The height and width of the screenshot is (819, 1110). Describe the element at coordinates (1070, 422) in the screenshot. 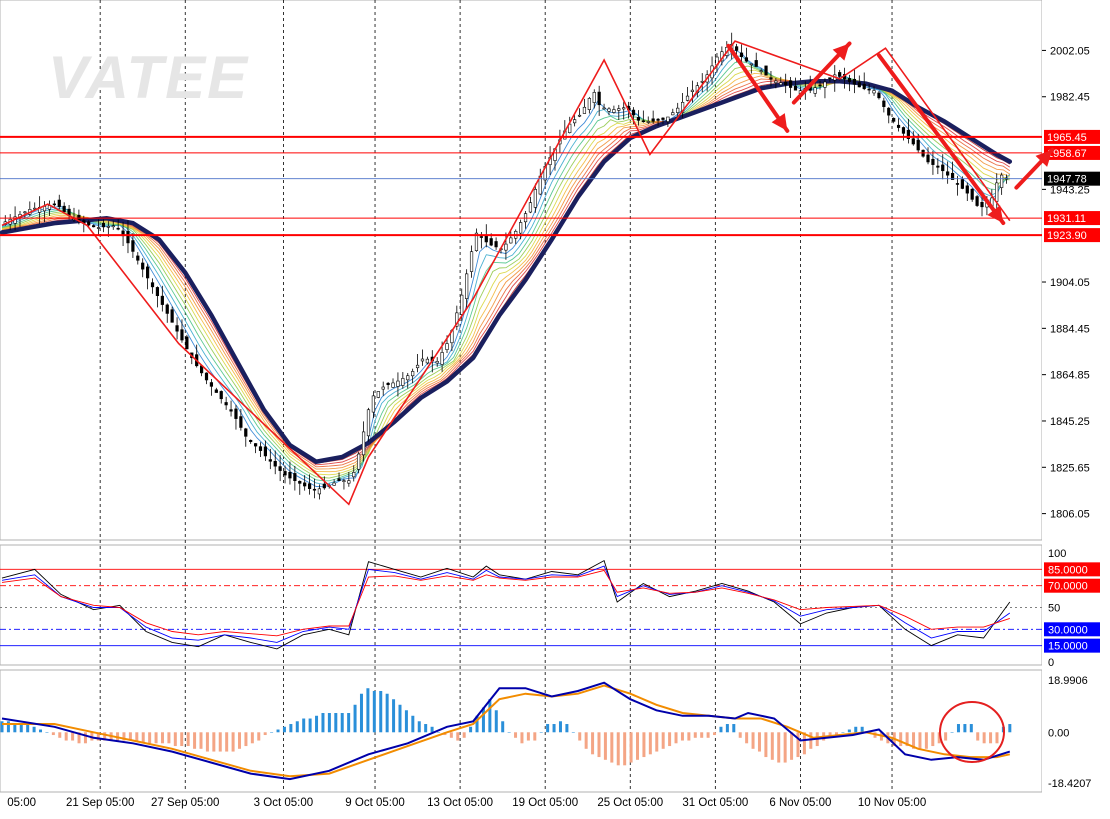

I see `price-tick-label: 1845.25` at that location.